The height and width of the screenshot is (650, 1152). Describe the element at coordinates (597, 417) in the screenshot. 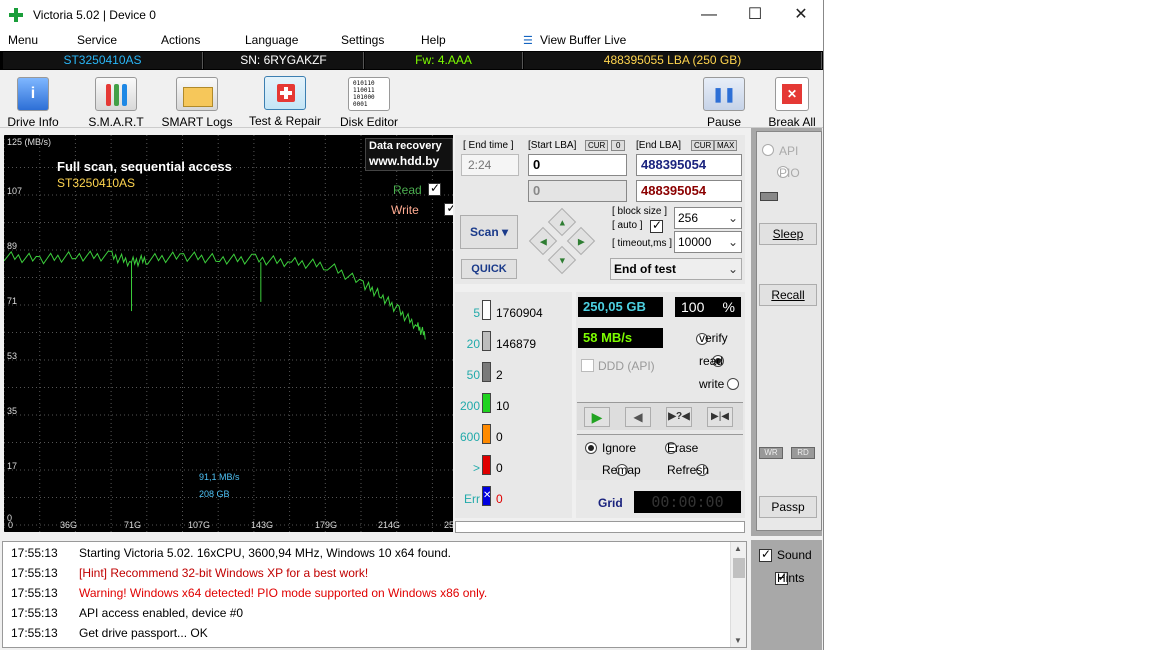

I see `play-icon: ▶` at that location.